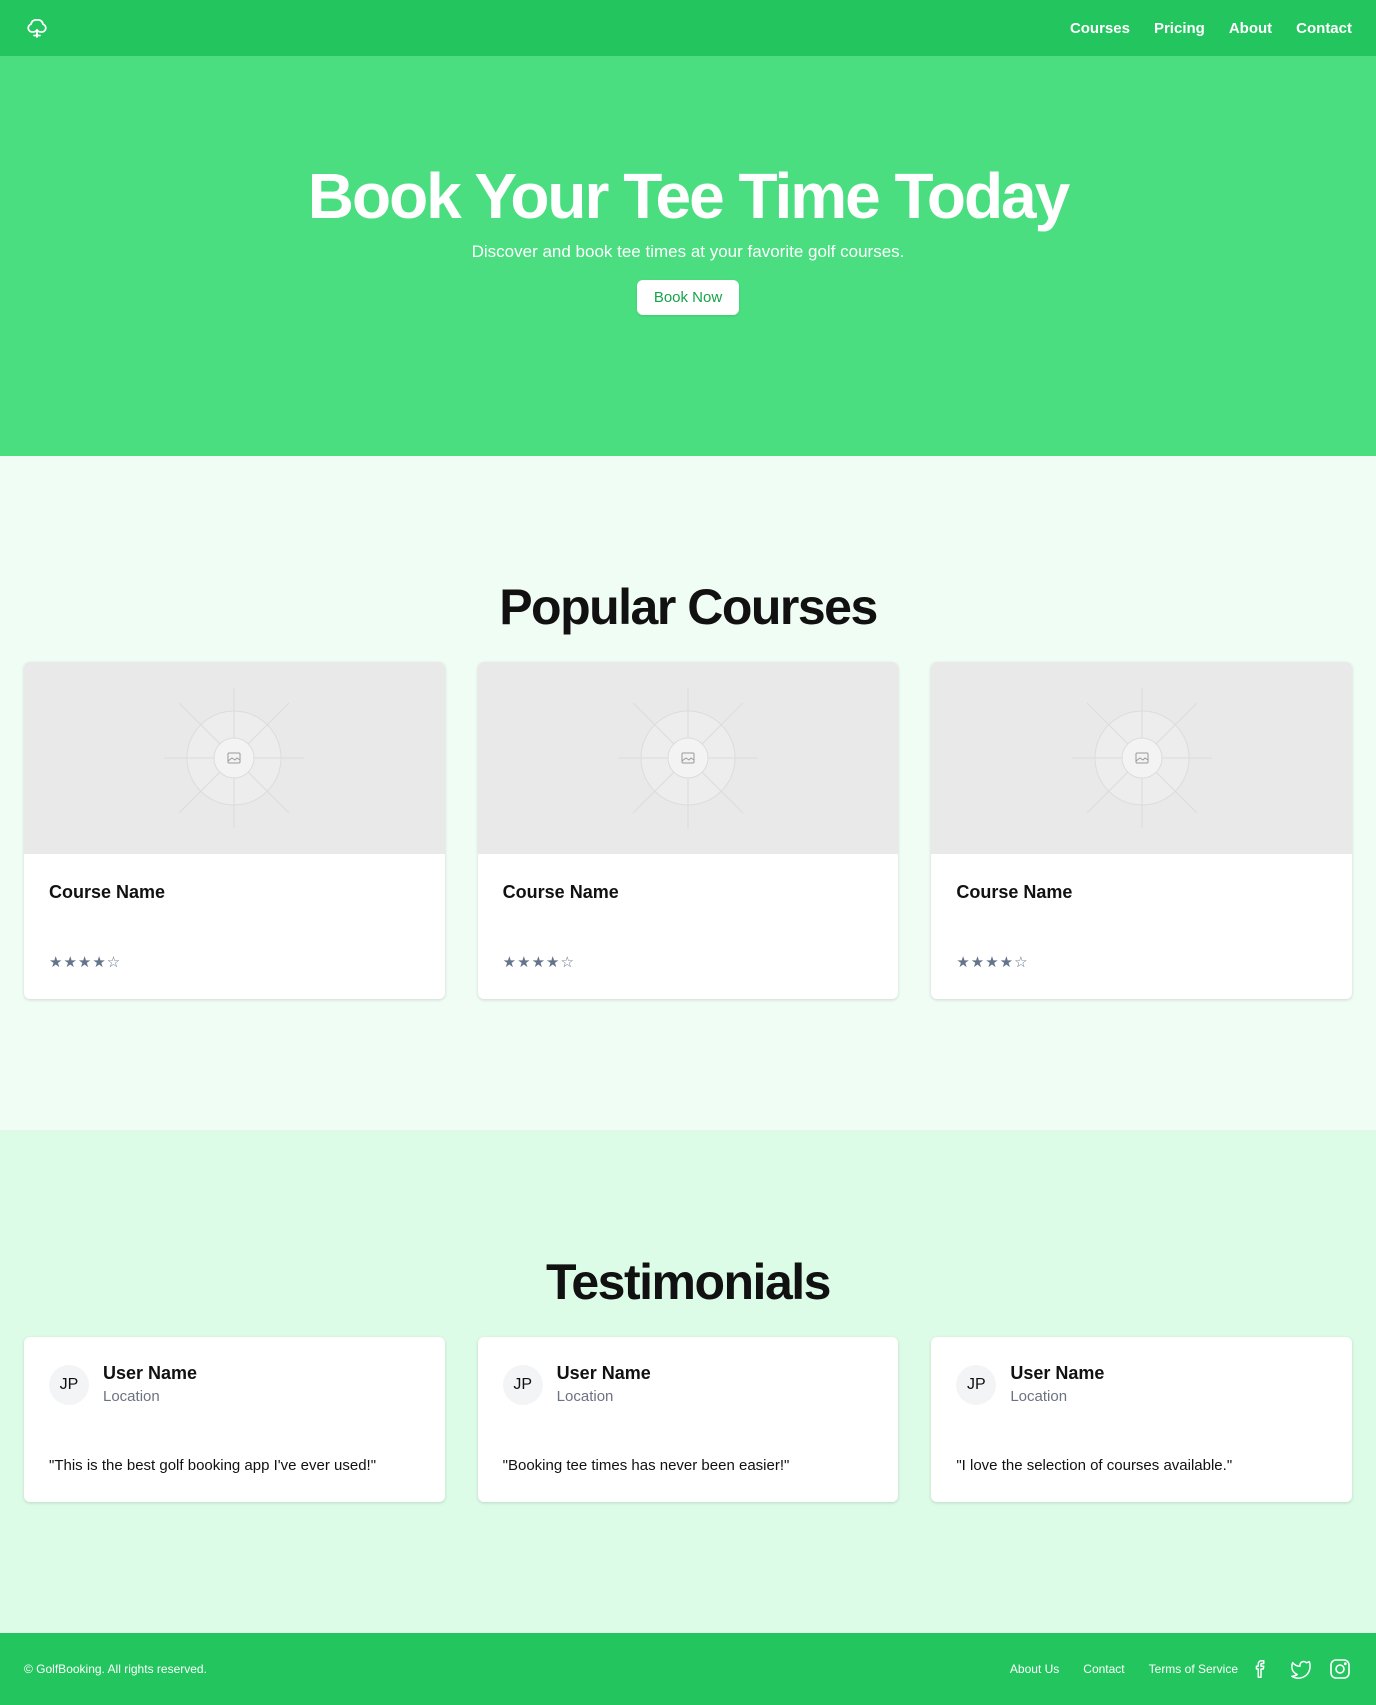 This screenshot has height=1705, width=1376. I want to click on copyright-text: © GolfBooking. All rights reserved., so click(115, 1669).